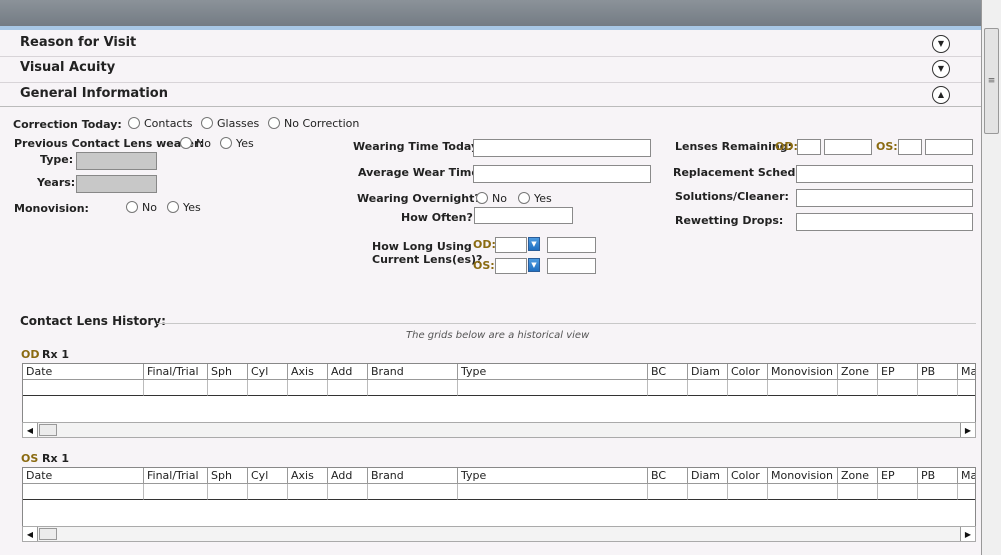 This screenshot has width=1001, height=555. I want to click on replacement-schedule-field, so click(884, 174).